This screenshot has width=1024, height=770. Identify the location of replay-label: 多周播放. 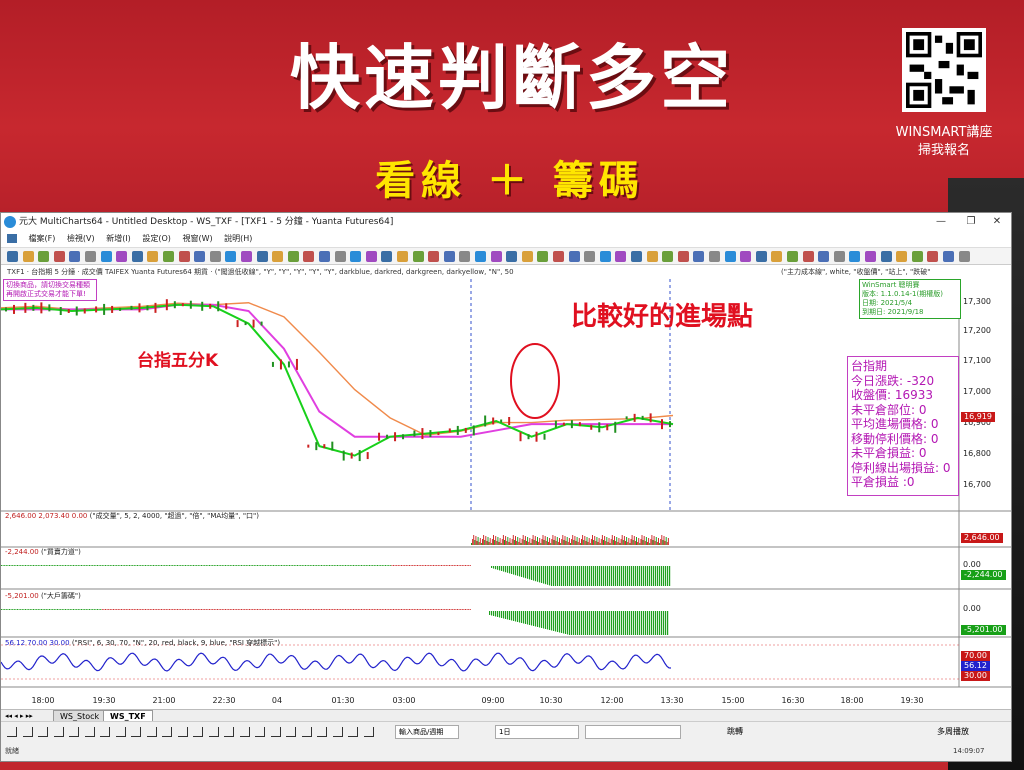
(953, 732).